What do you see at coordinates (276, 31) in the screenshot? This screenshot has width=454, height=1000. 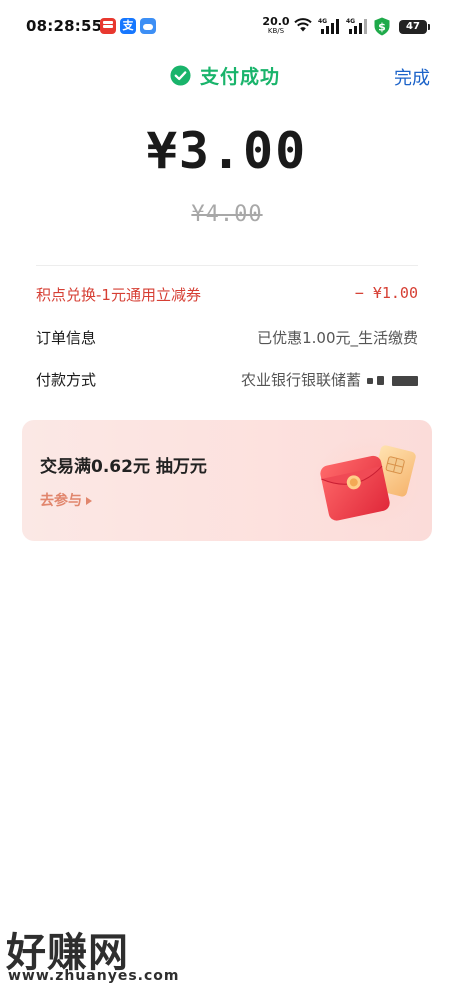 I see `network-speed-unit: KB/S` at bounding box center [276, 31].